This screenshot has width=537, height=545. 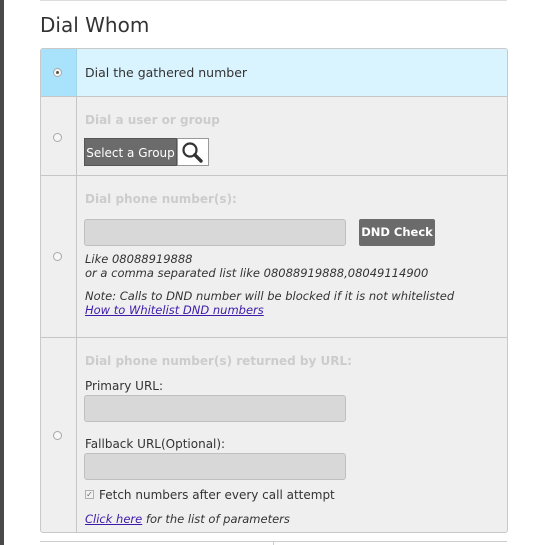 I want to click on option-url-label: Dial phone number(s) returned by URL:, so click(x=218, y=361).